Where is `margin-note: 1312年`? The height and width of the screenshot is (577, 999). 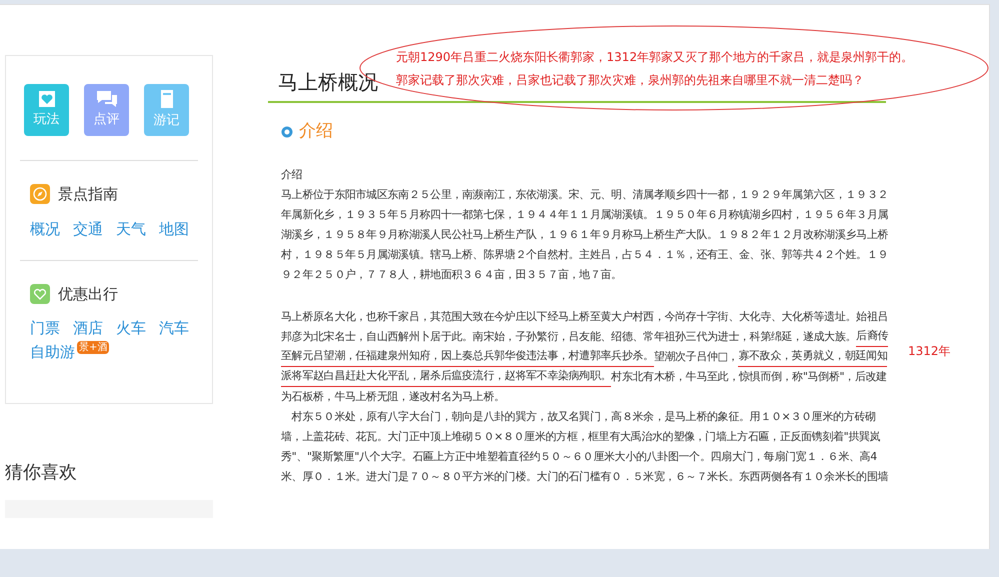
margin-note: 1312年 is located at coordinates (929, 351).